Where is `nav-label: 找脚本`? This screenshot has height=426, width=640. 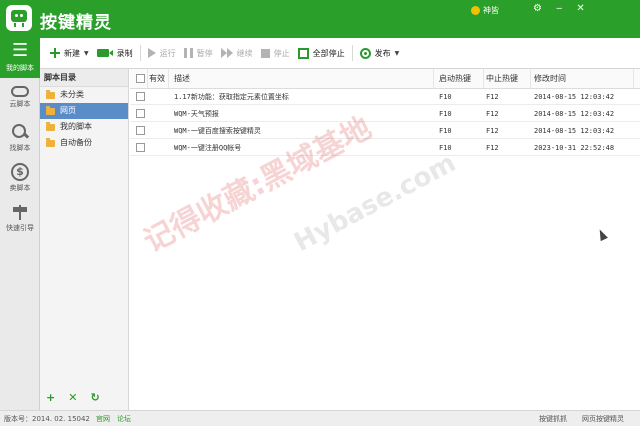 nav-label: 找脚本 is located at coordinates (20, 148).